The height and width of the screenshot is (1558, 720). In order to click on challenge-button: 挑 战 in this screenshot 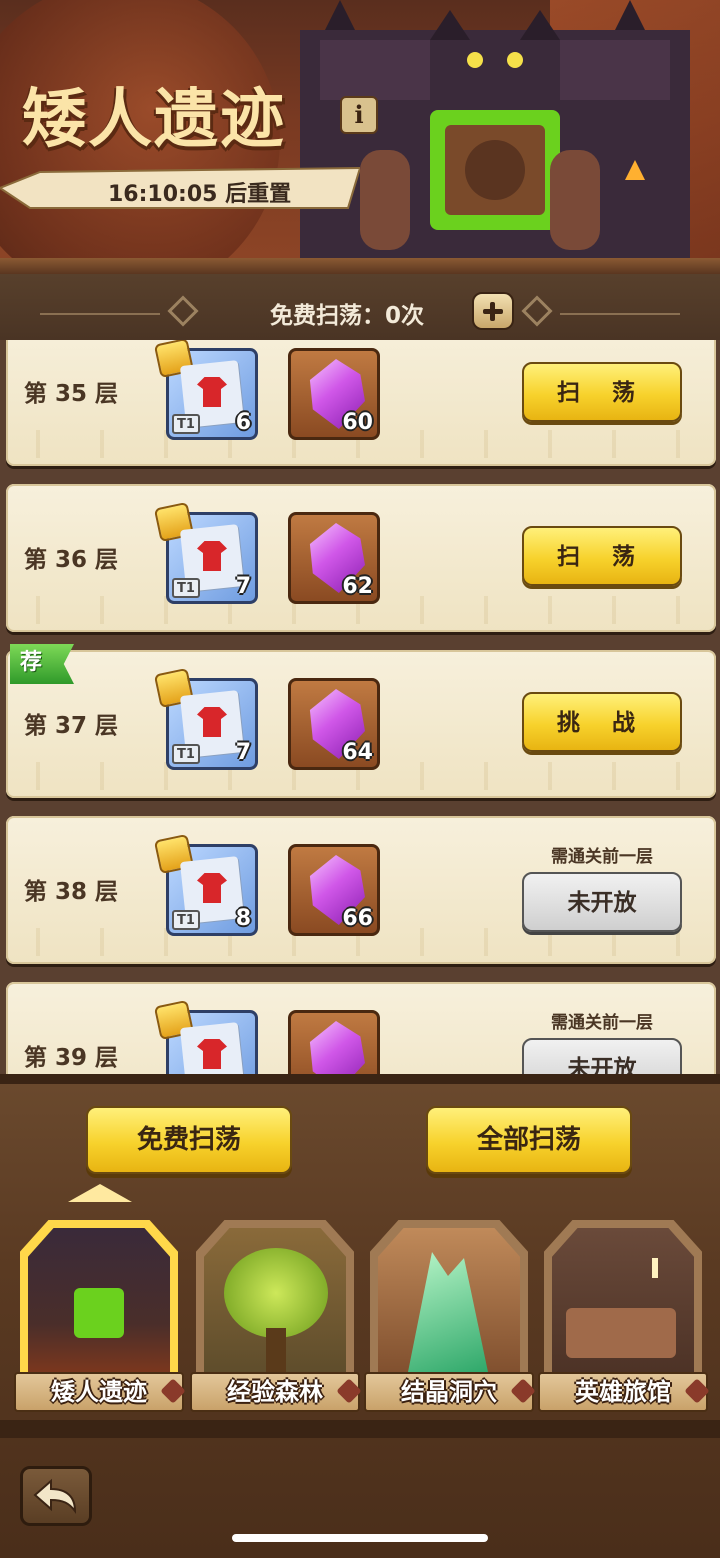, I will do `click(602, 722)`.